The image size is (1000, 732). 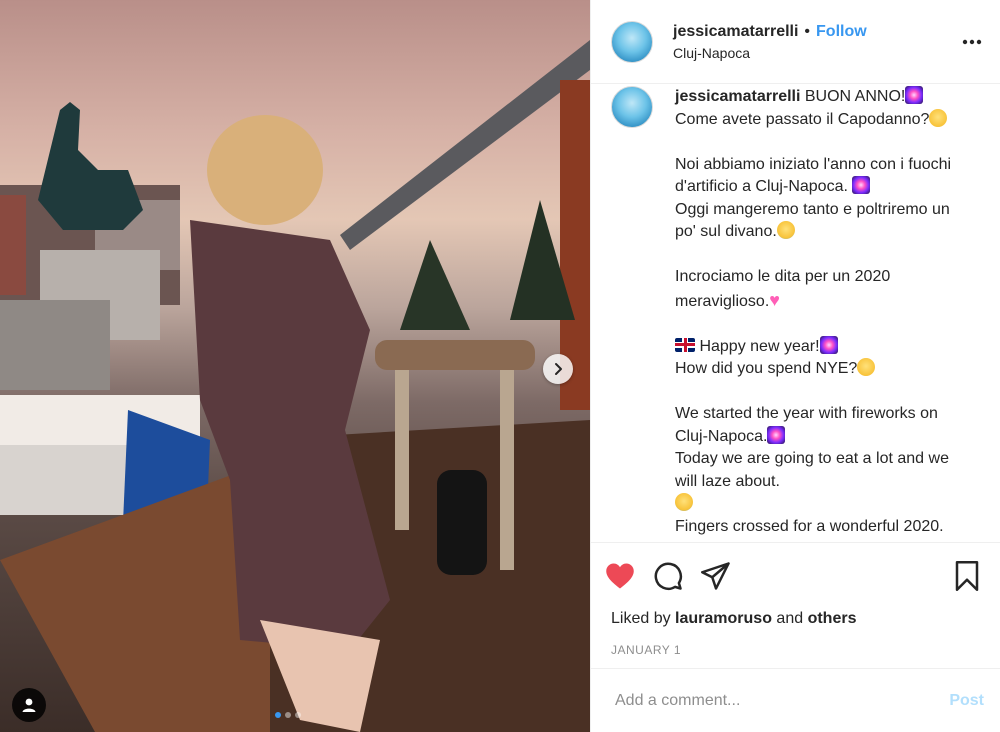 I want to click on caption-line: Happy new year!, so click(x=813, y=347).